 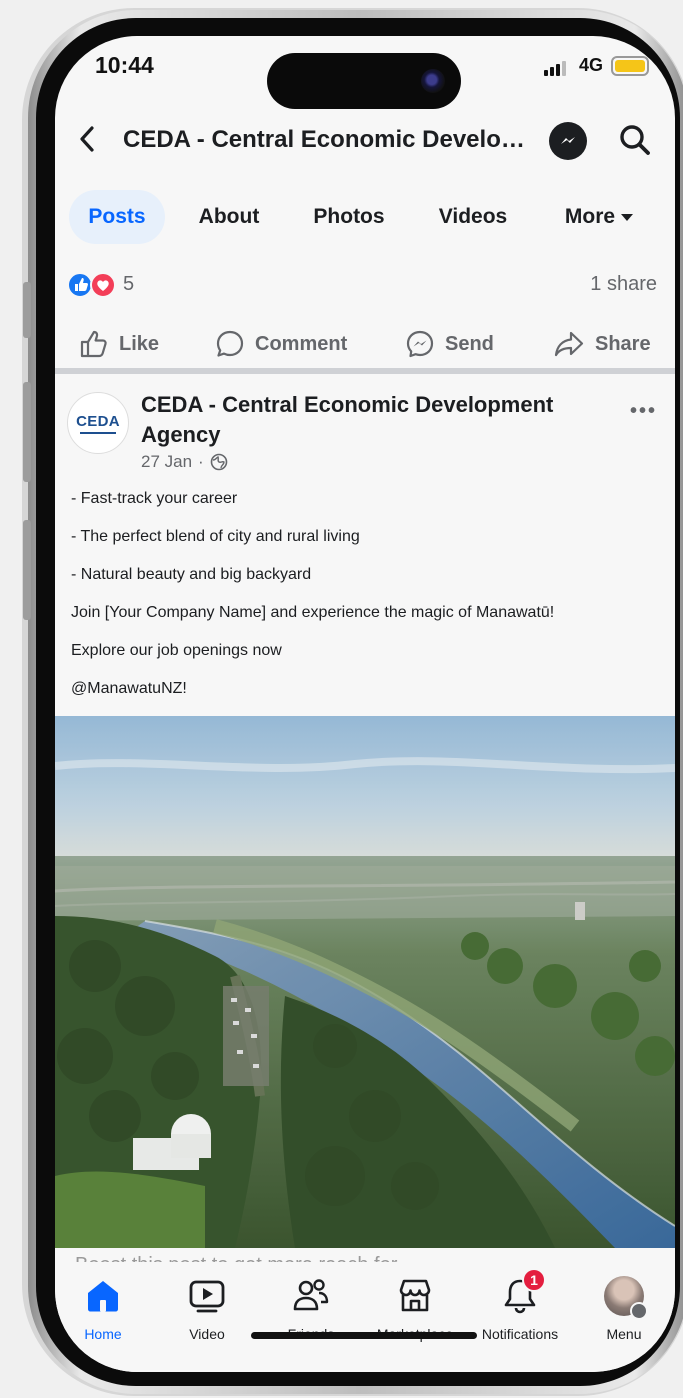 What do you see at coordinates (103, 1296) in the screenshot?
I see `home-icon` at bounding box center [103, 1296].